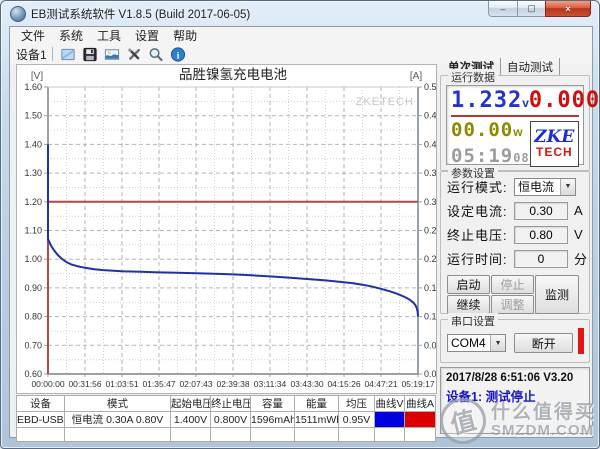 This screenshot has width=600, height=449. Describe the element at coordinates (40, 419) in the screenshot. I see `table-cell: EBD-USB+` at that location.